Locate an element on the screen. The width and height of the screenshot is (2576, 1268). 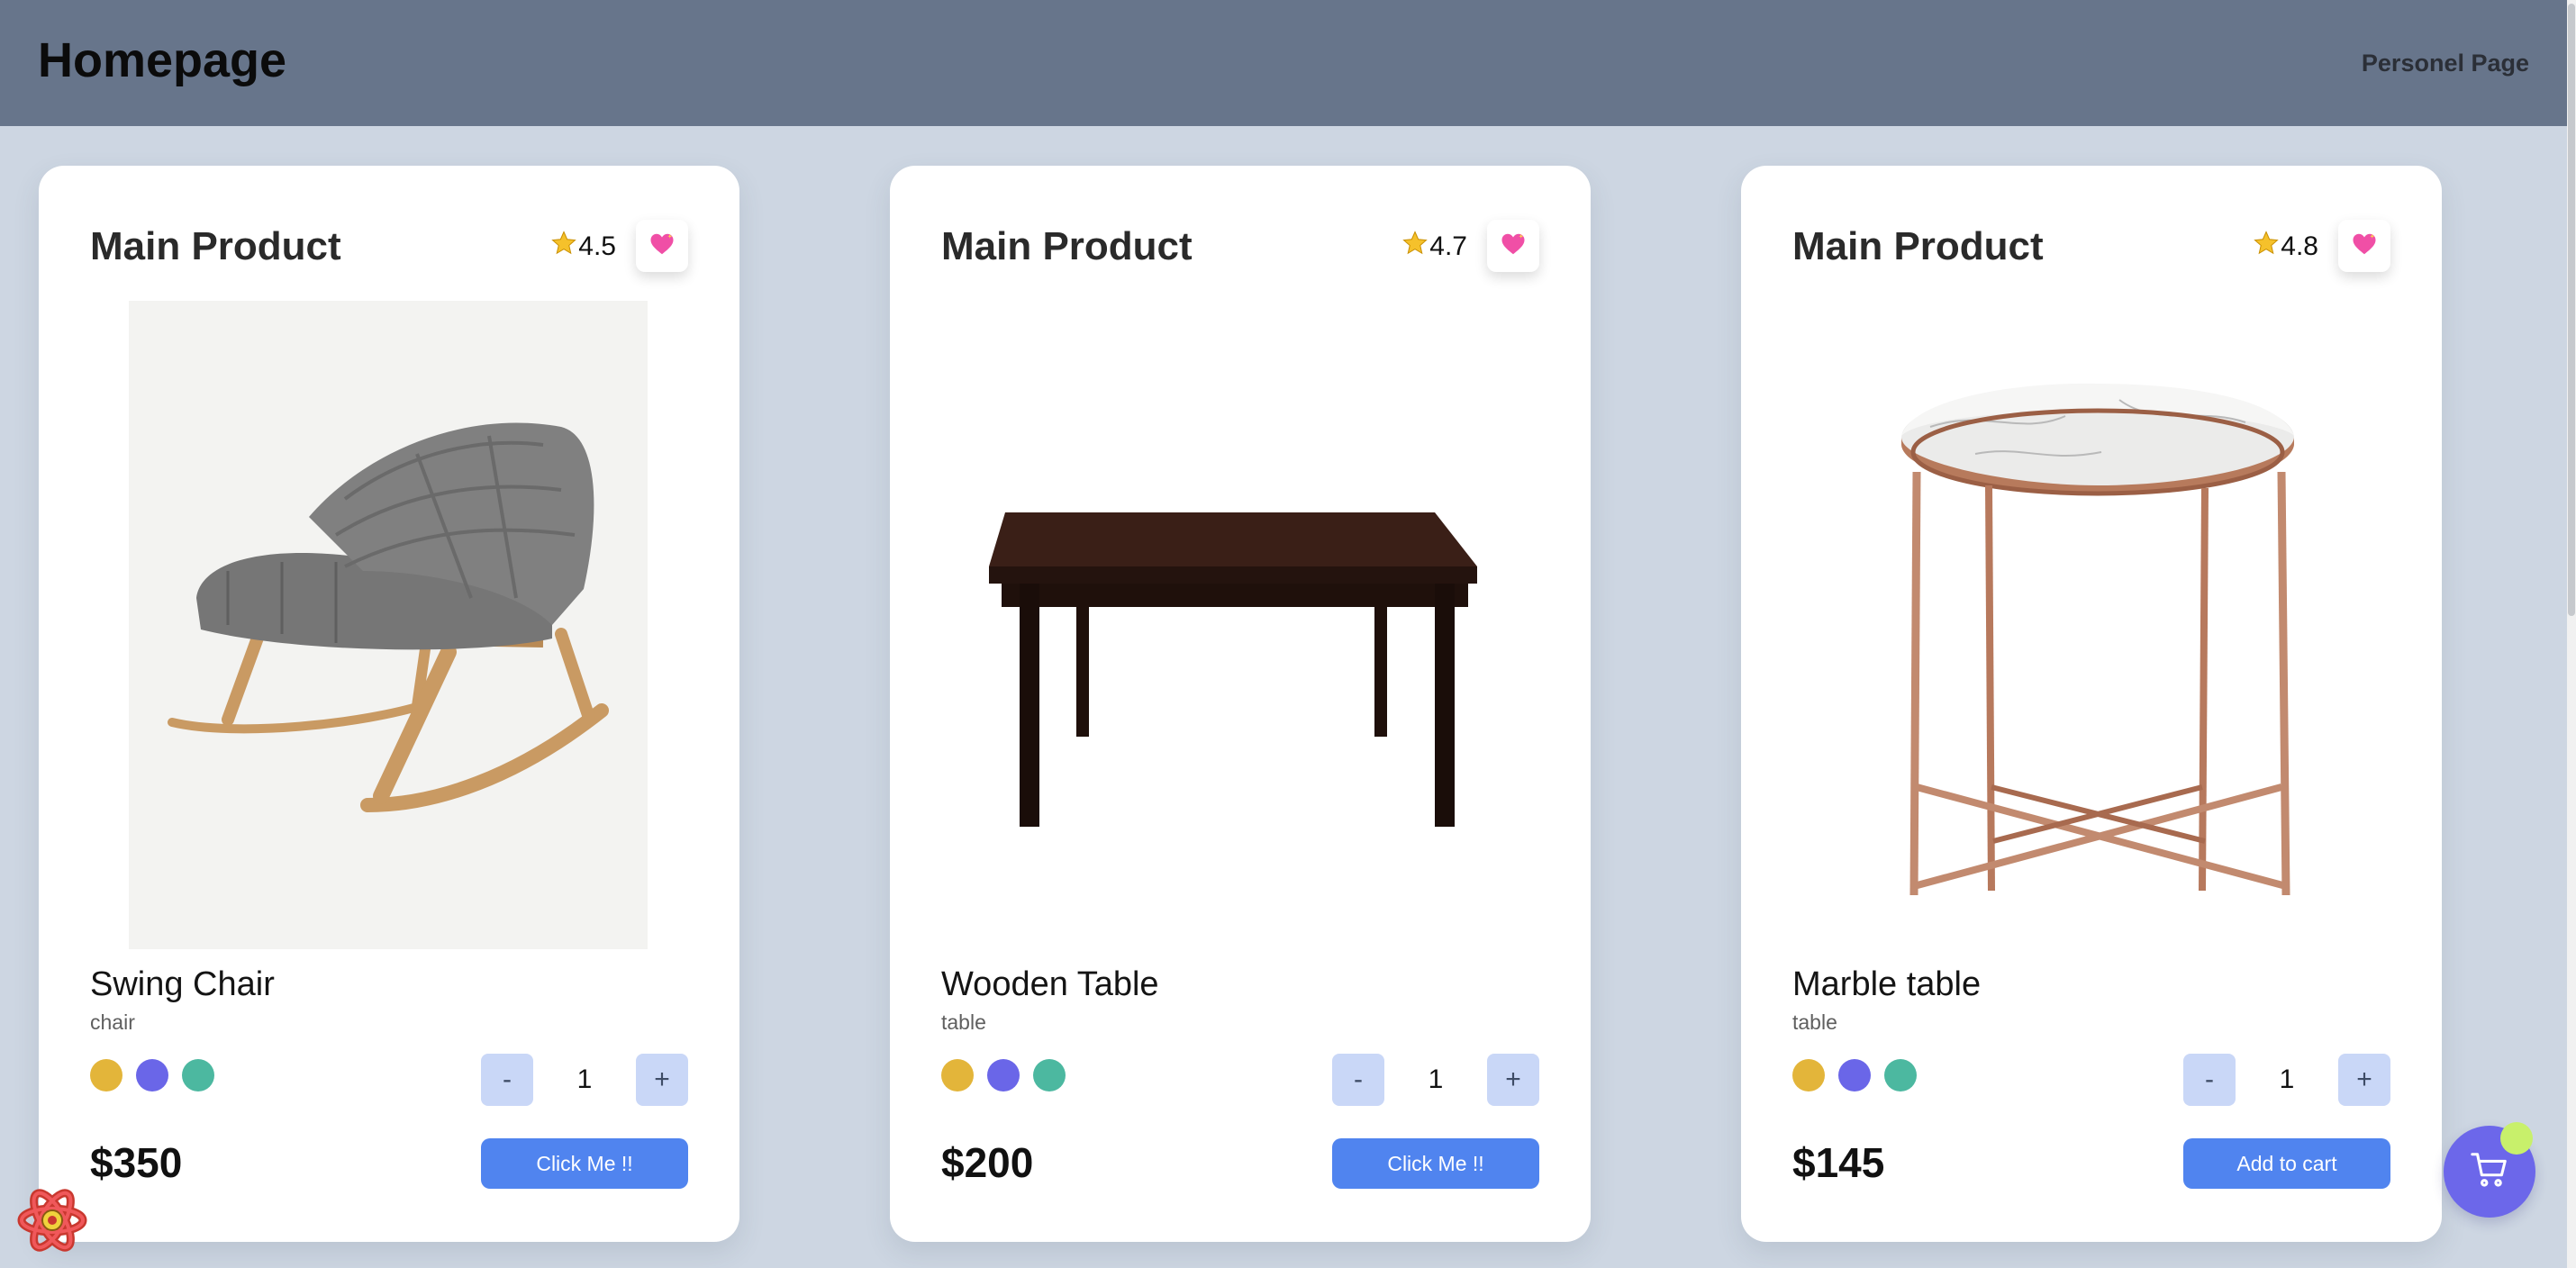
product-price: $350 is located at coordinates (136, 1162).